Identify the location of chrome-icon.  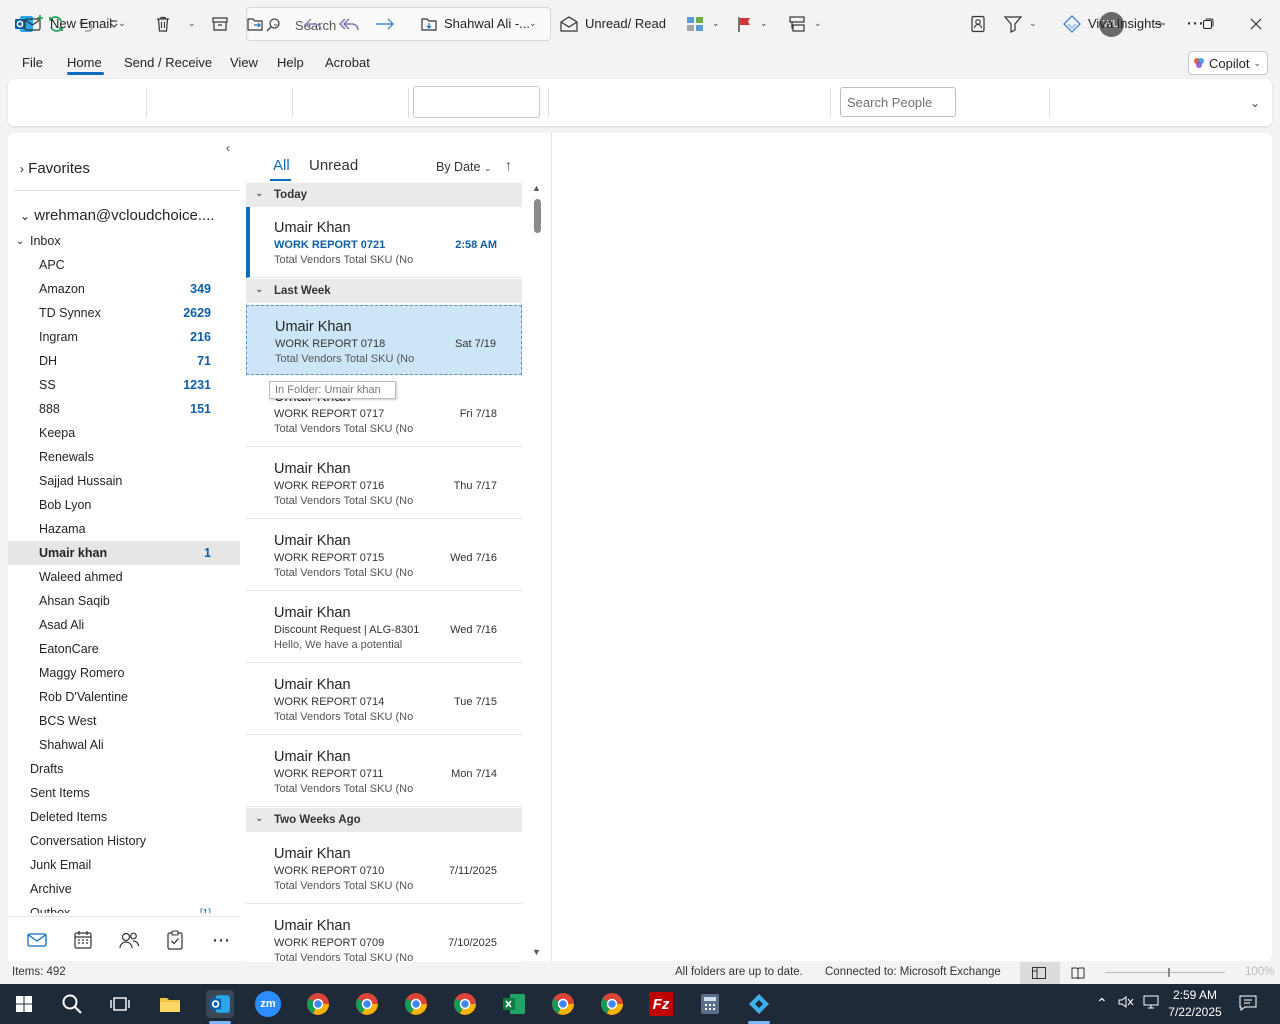
(318, 1004).